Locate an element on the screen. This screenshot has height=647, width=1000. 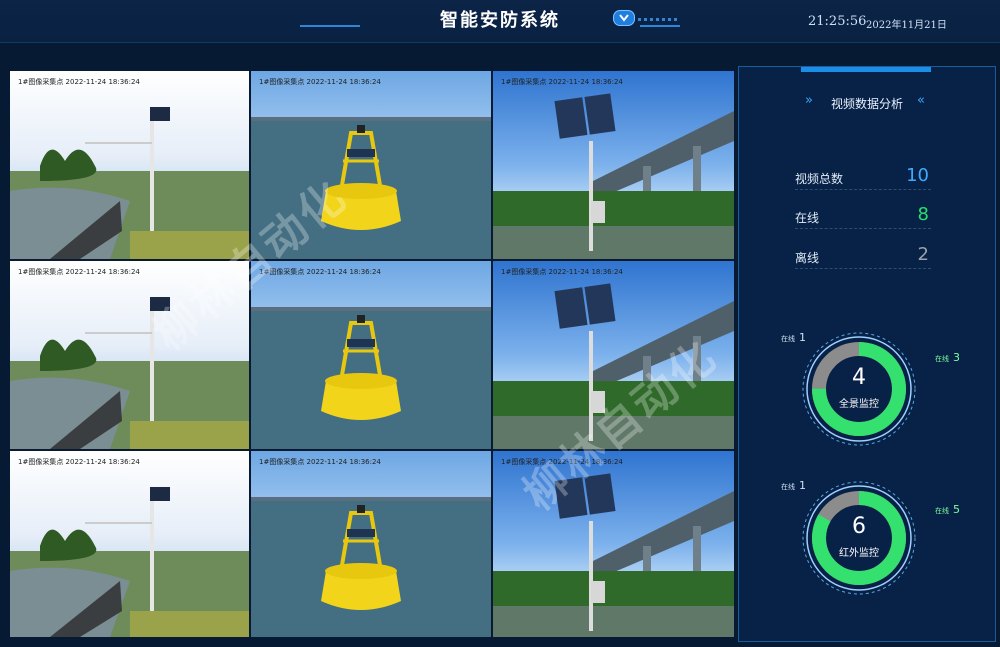
stat-online-label: 在线 is located at coordinates (807, 218).